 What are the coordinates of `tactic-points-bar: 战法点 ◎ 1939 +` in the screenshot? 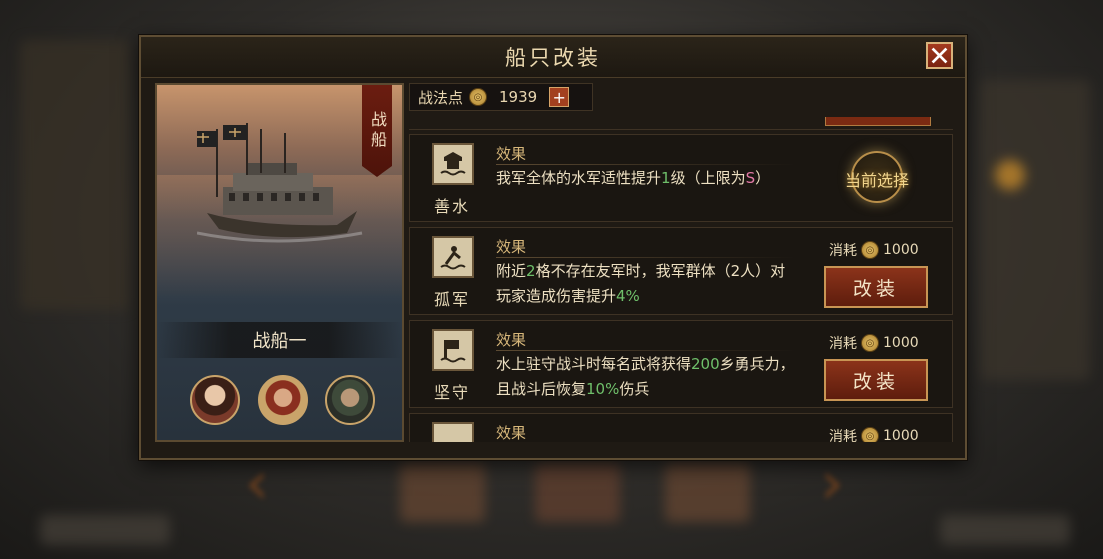 It's located at (501, 97).